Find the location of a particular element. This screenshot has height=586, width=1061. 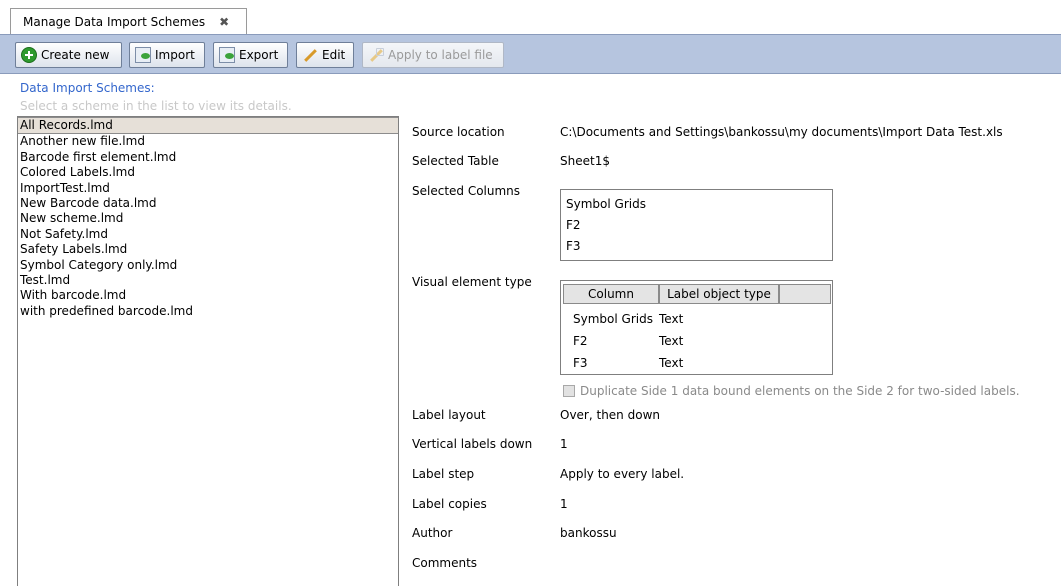

author-label: Author is located at coordinates (432, 533).